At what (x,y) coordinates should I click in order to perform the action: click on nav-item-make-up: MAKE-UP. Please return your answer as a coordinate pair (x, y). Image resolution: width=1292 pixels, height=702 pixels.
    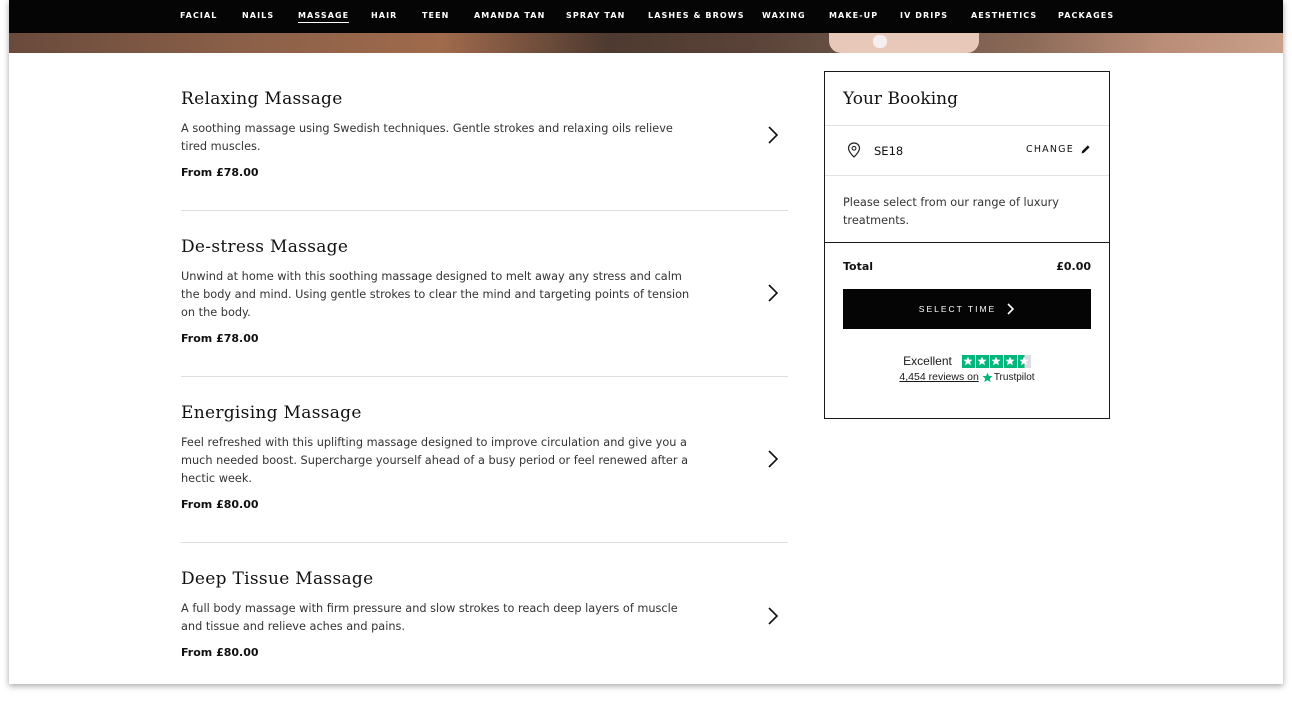
    Looking at the image, I should click on (853, 15).